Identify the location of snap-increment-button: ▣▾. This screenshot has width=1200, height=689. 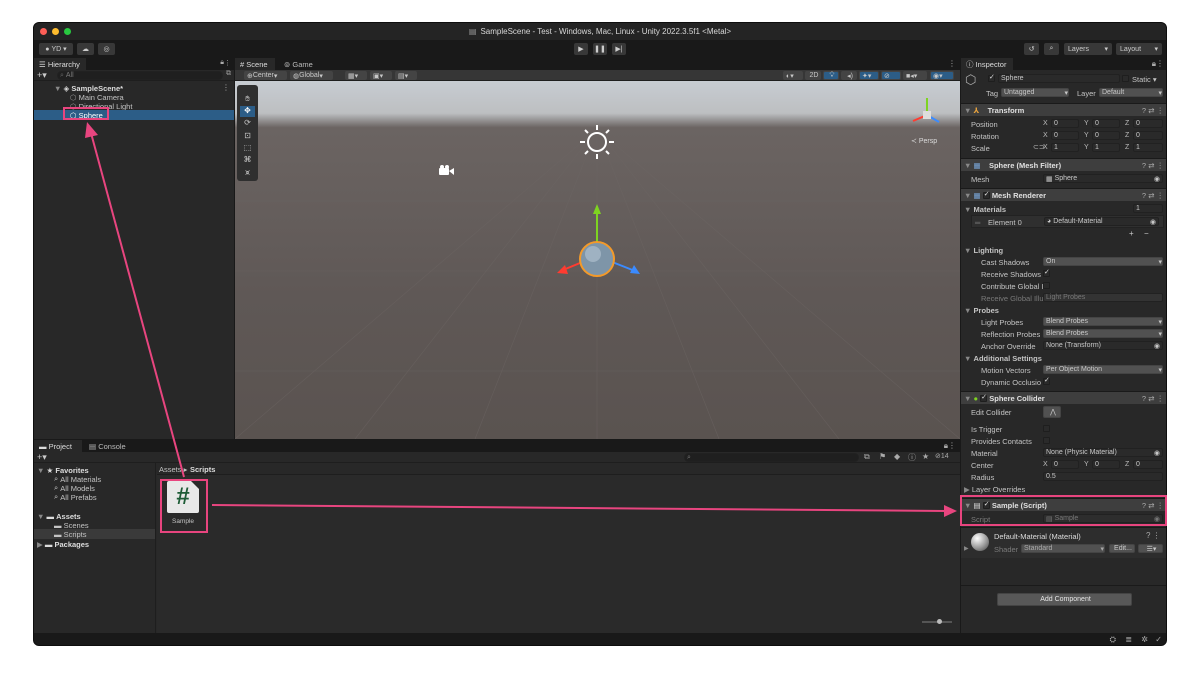
(381, 75).